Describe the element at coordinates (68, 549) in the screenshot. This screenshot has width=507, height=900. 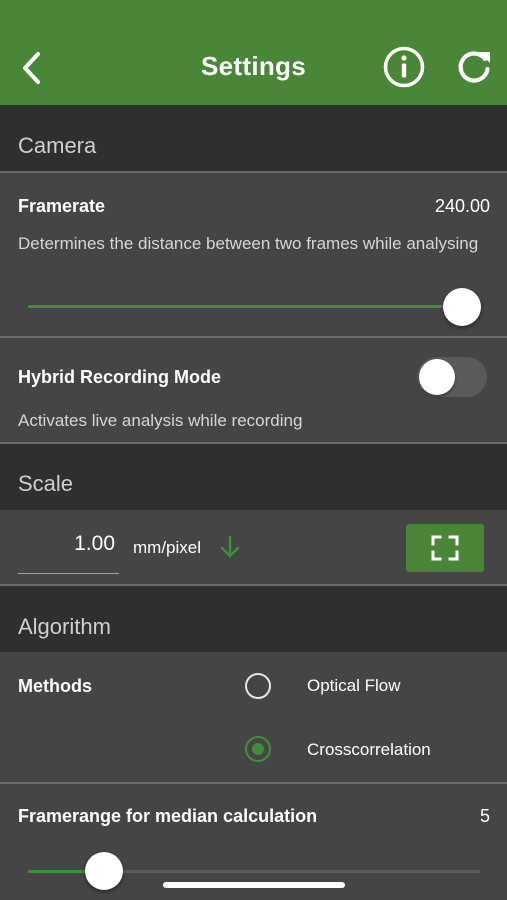
I see `scale-value-input: 1.00` at that location.